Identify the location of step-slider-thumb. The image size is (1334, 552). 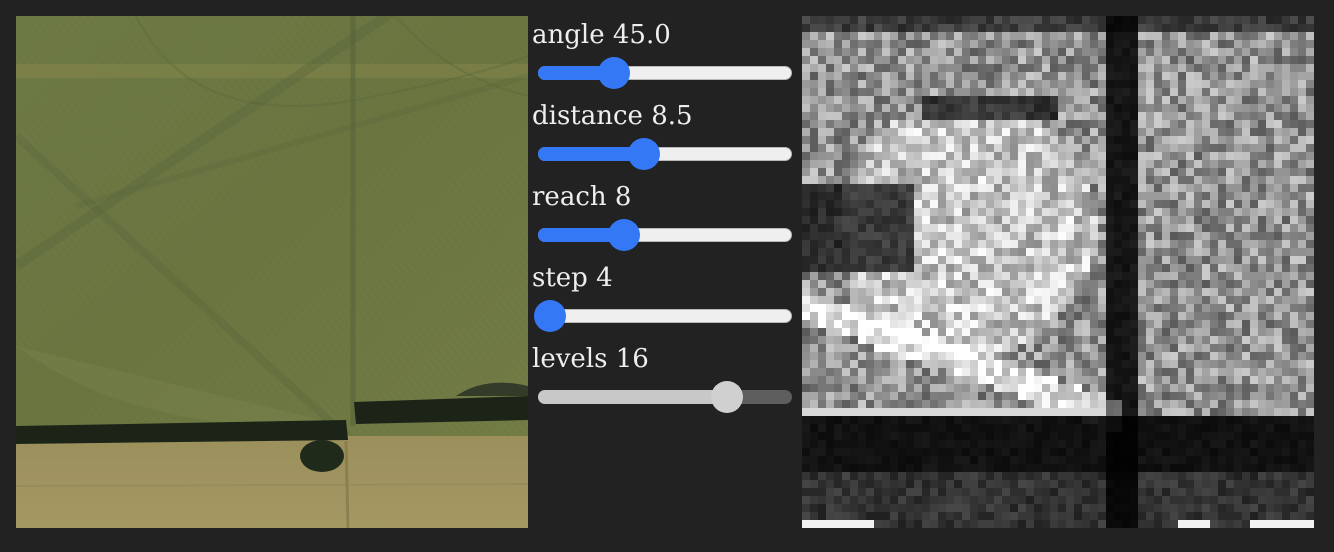
(550, 316).